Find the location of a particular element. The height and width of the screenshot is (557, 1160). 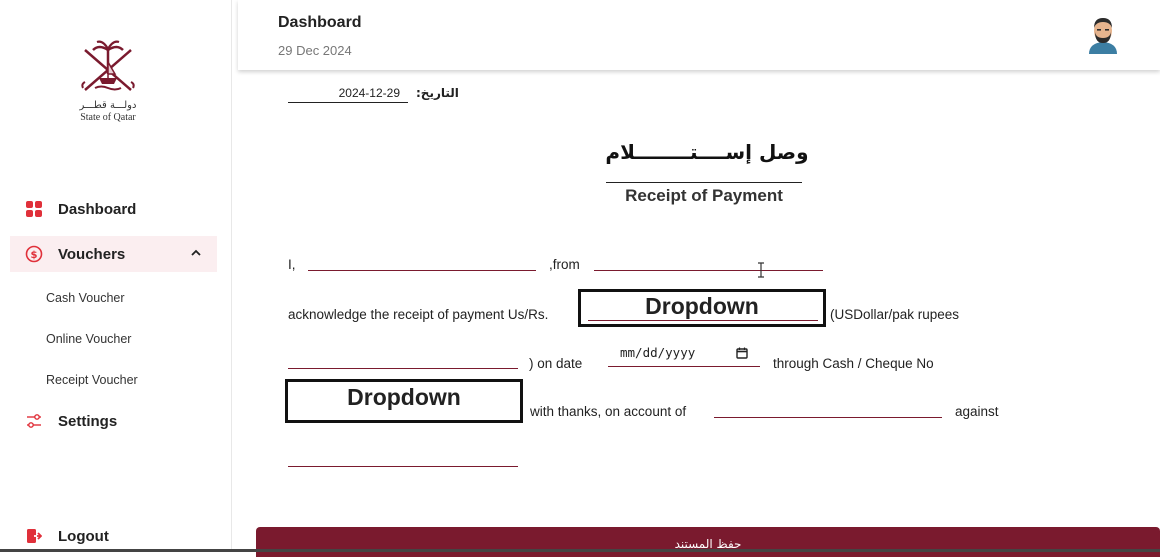

state-of-qatar-logo: دولـــة قطـــر State of Qatar is located at coordinates (108, 85).